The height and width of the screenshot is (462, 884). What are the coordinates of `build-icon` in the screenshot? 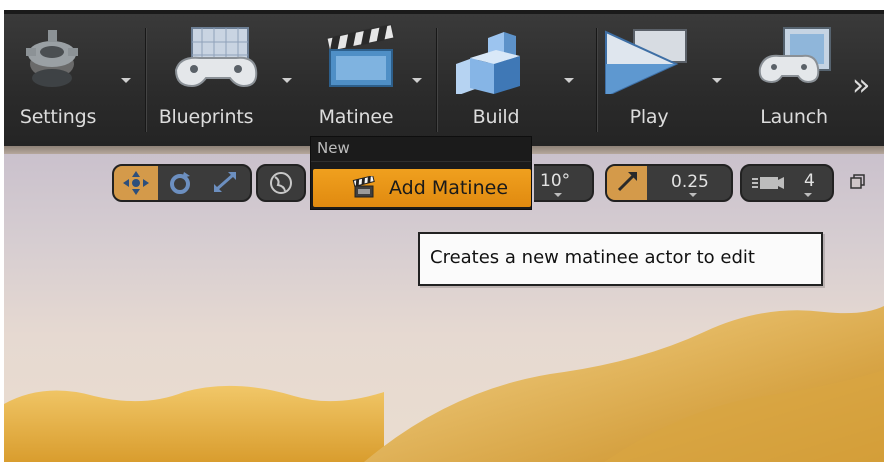 It's located at (516, 60).